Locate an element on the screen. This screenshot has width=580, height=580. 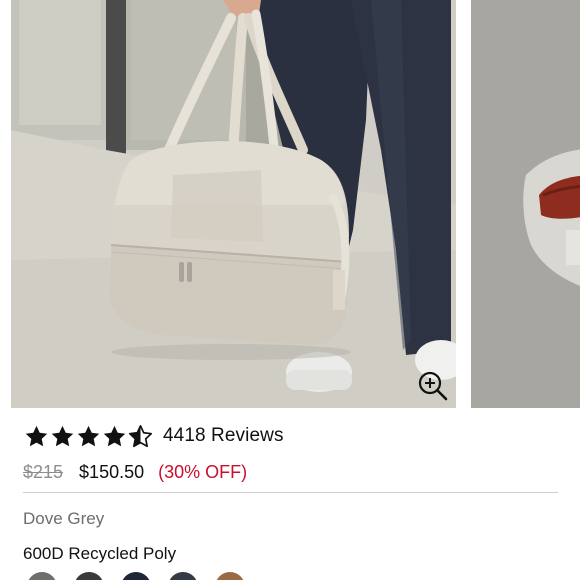
sale-price: $150.50 is located at coordinates (112, 472).